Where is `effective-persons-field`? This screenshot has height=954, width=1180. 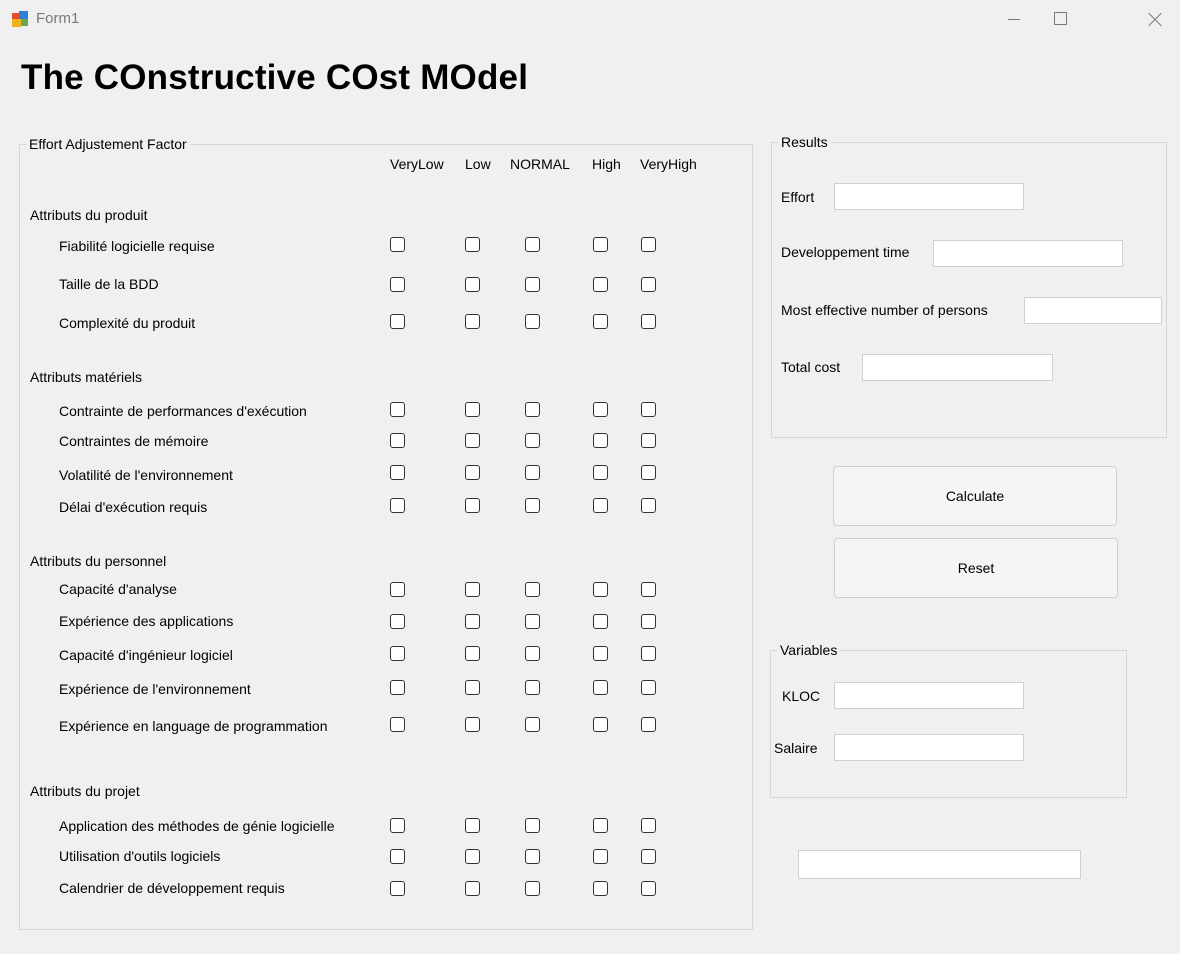 effective-persons-field is located at coordinates (1093, 310).